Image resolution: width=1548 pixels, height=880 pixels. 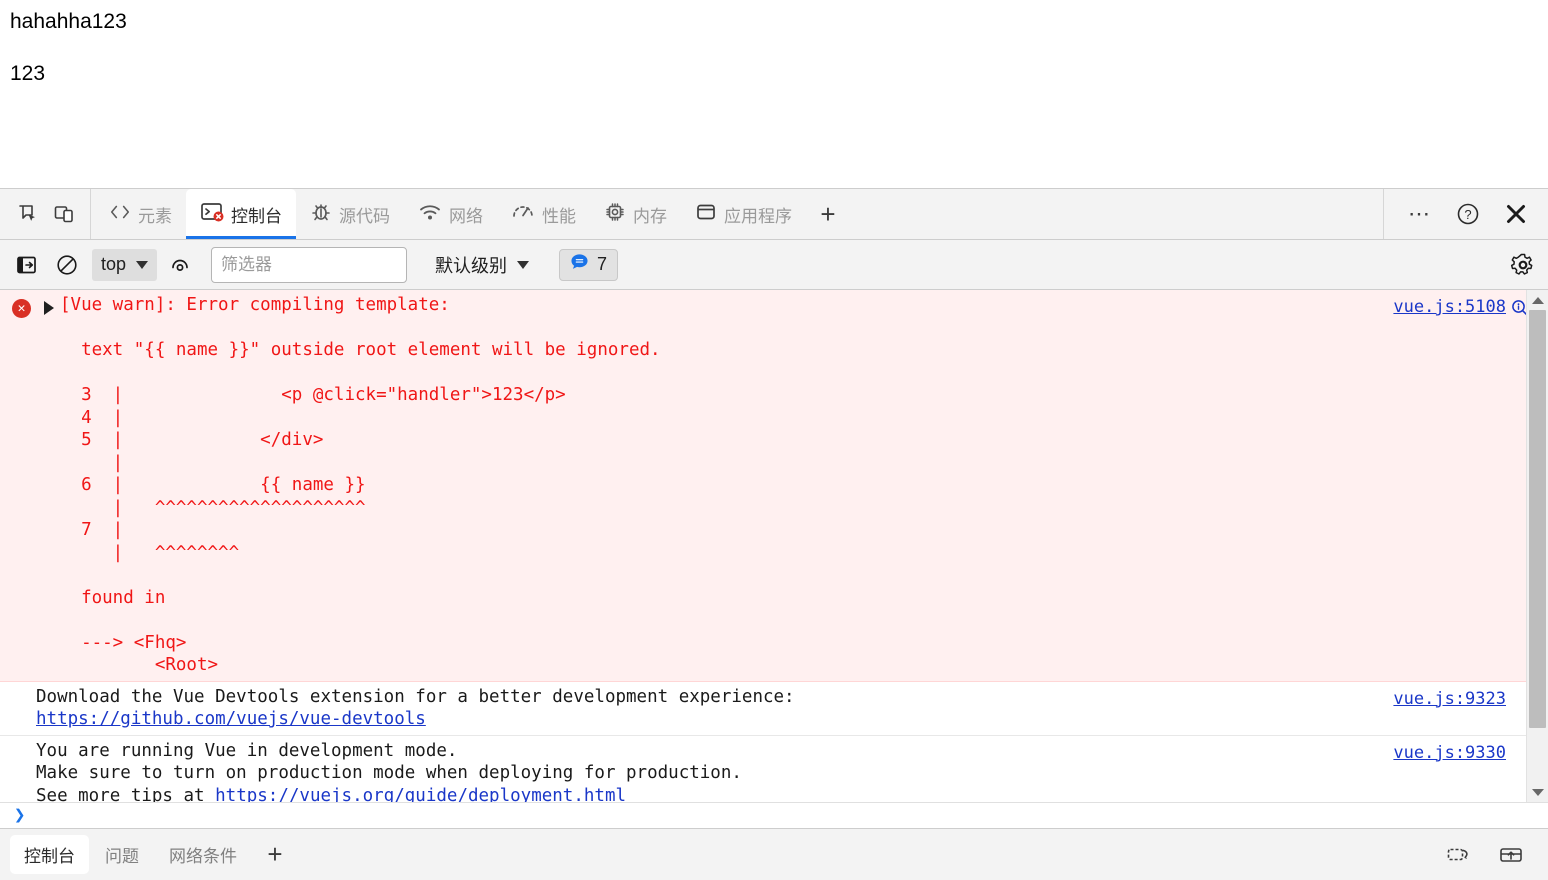 I want to click on tab-sources: 源代码, so click(x=350, y=214).